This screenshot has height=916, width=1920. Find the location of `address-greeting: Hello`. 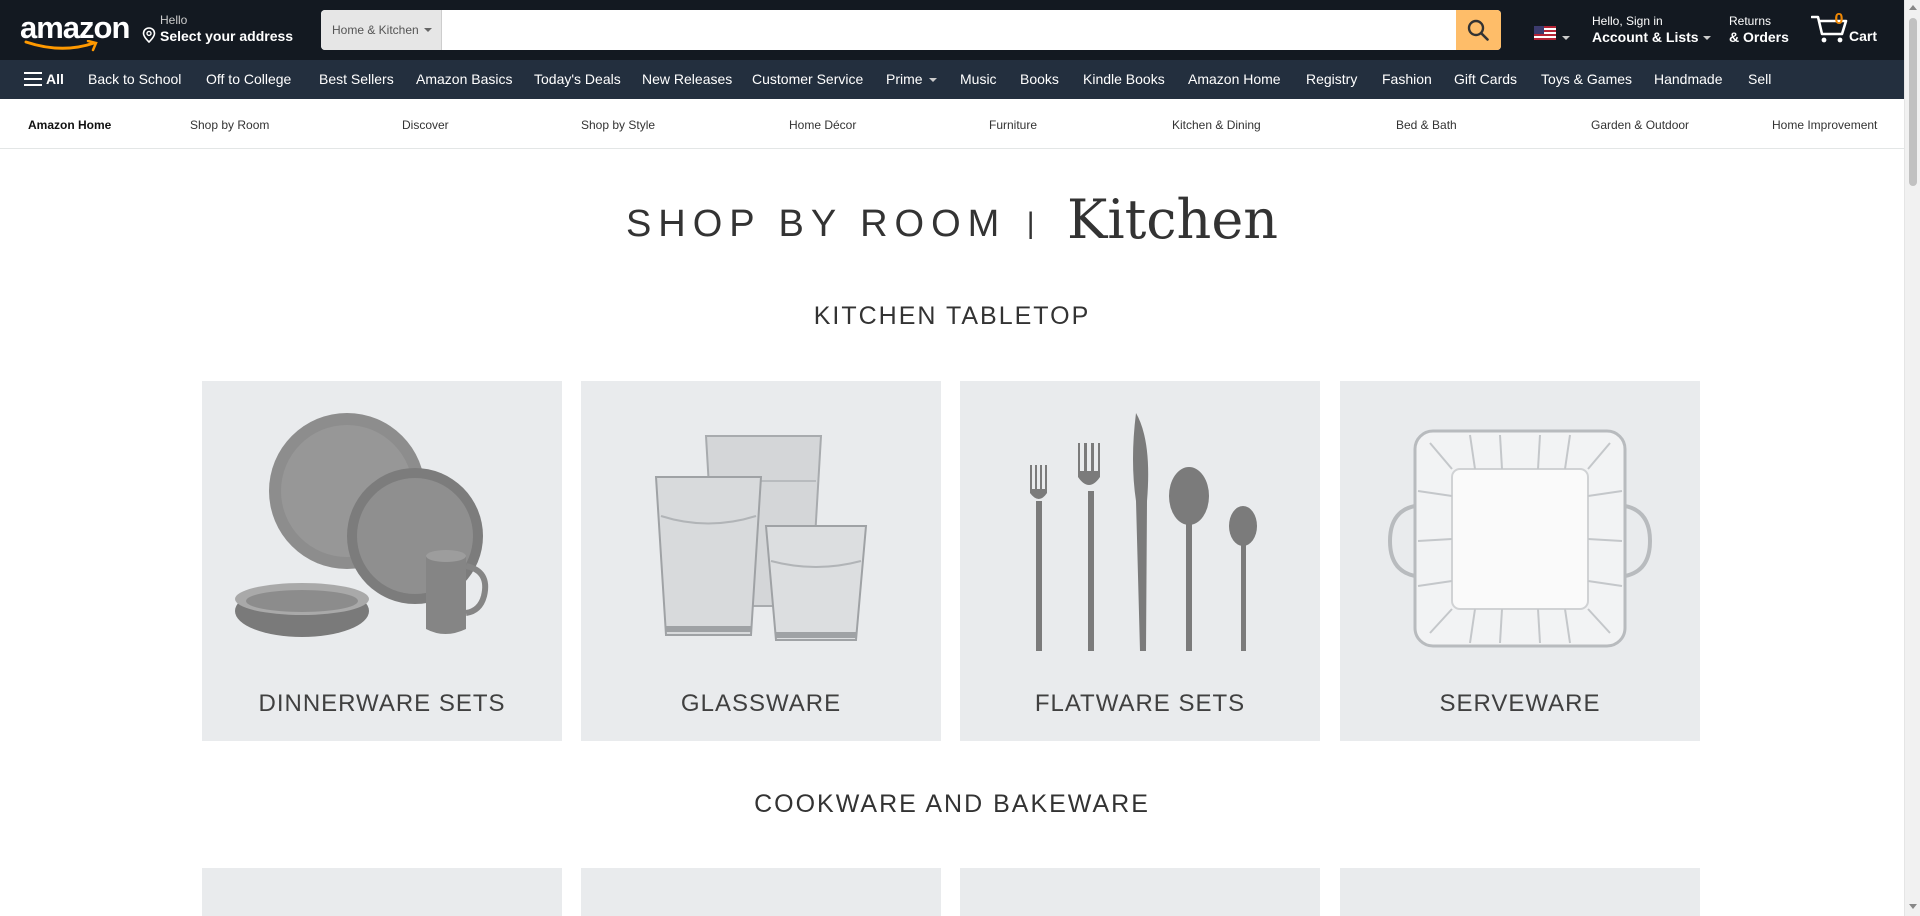

address-greeting: Hello is located at coordinates (174, 20).